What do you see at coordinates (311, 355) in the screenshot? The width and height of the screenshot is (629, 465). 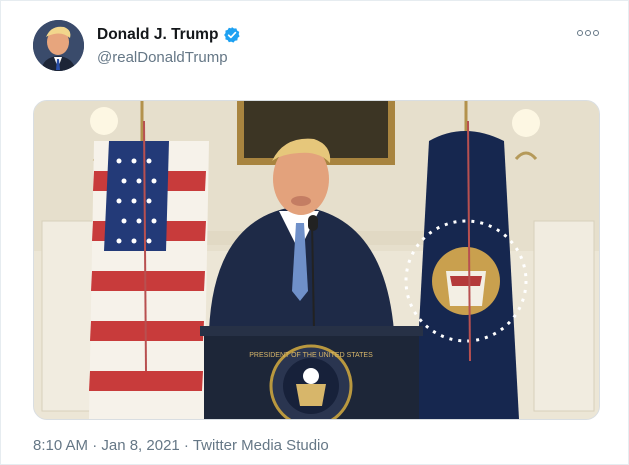 I see `seal-text: PRESIDENT OF THE UNITED STATES` at bounding box center [311, 355].